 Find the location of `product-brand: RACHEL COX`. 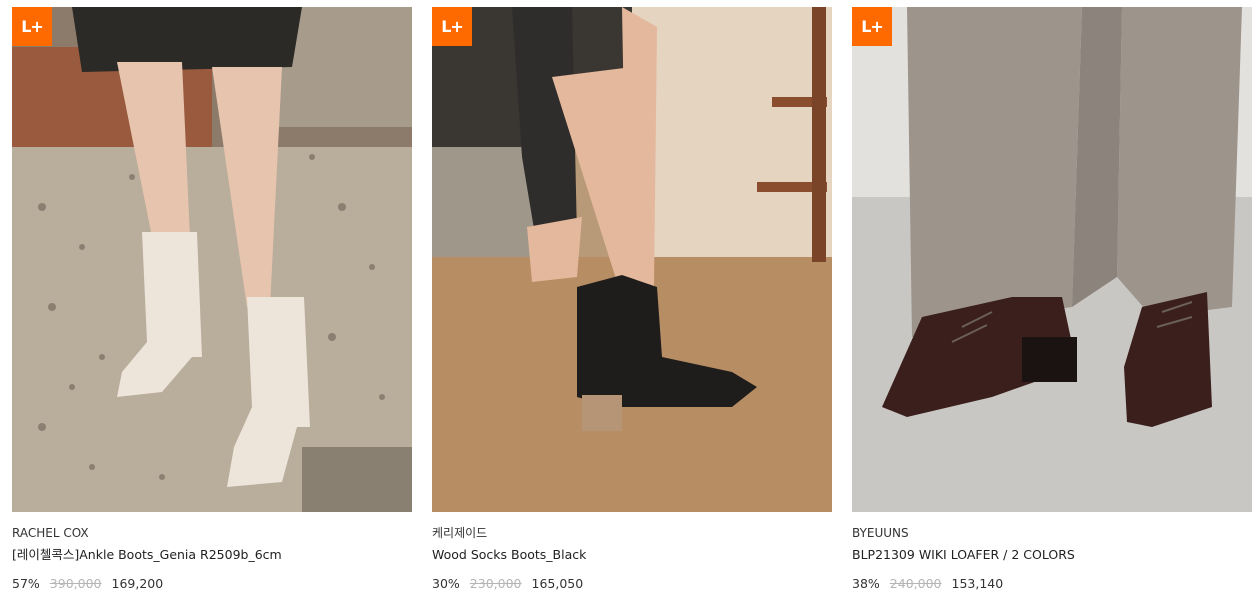

product-brand: RACHEL COX is located at coordinates (50, 533).